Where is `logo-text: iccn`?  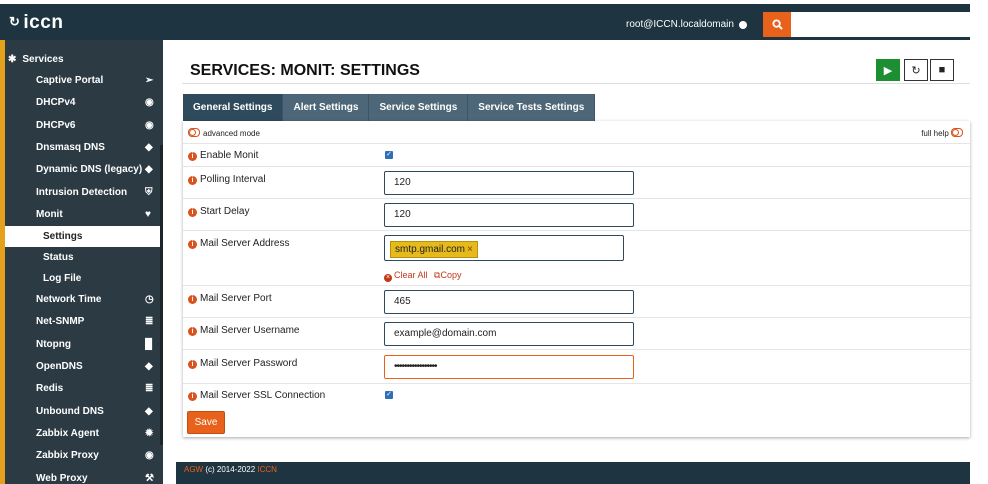 logo-text: iccn is located at coordinates (43, 22).